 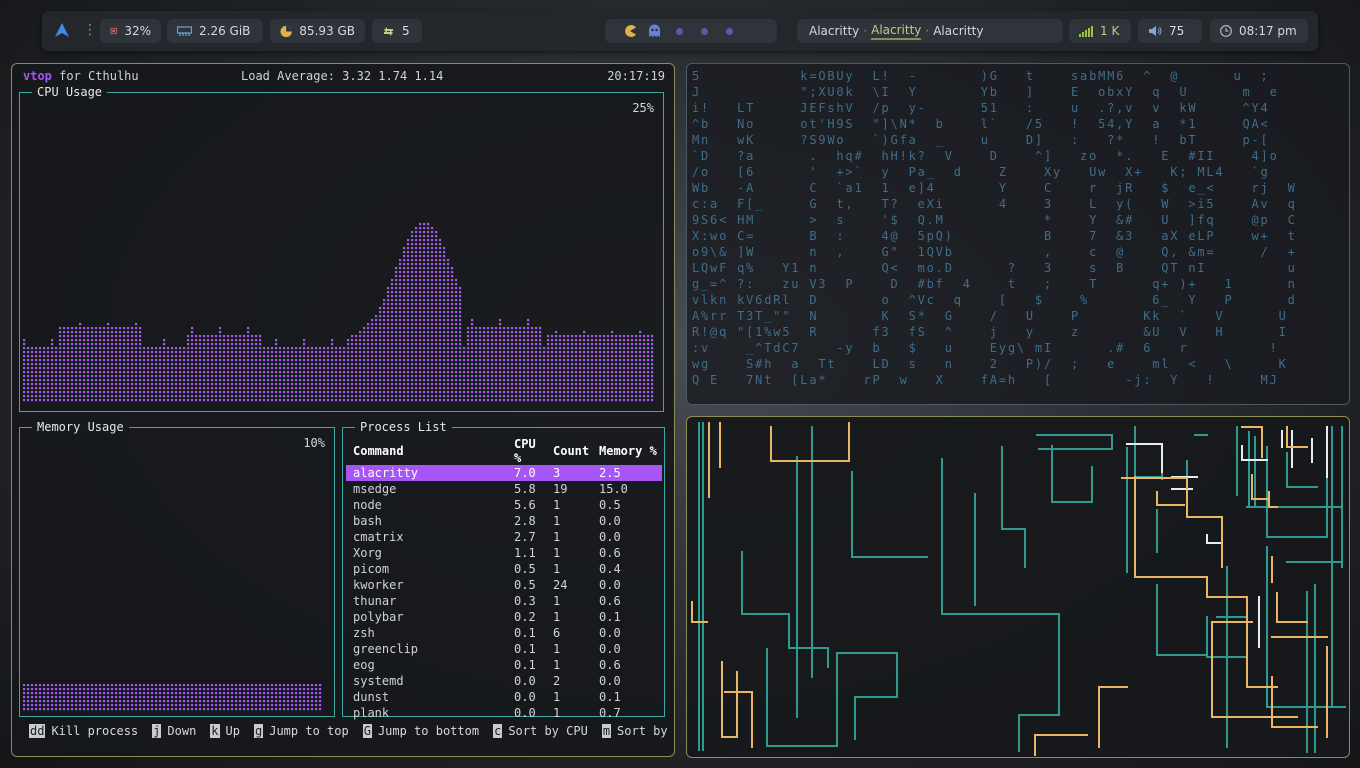 I want to click on workspace-switcher, so click(x=691, y=31).